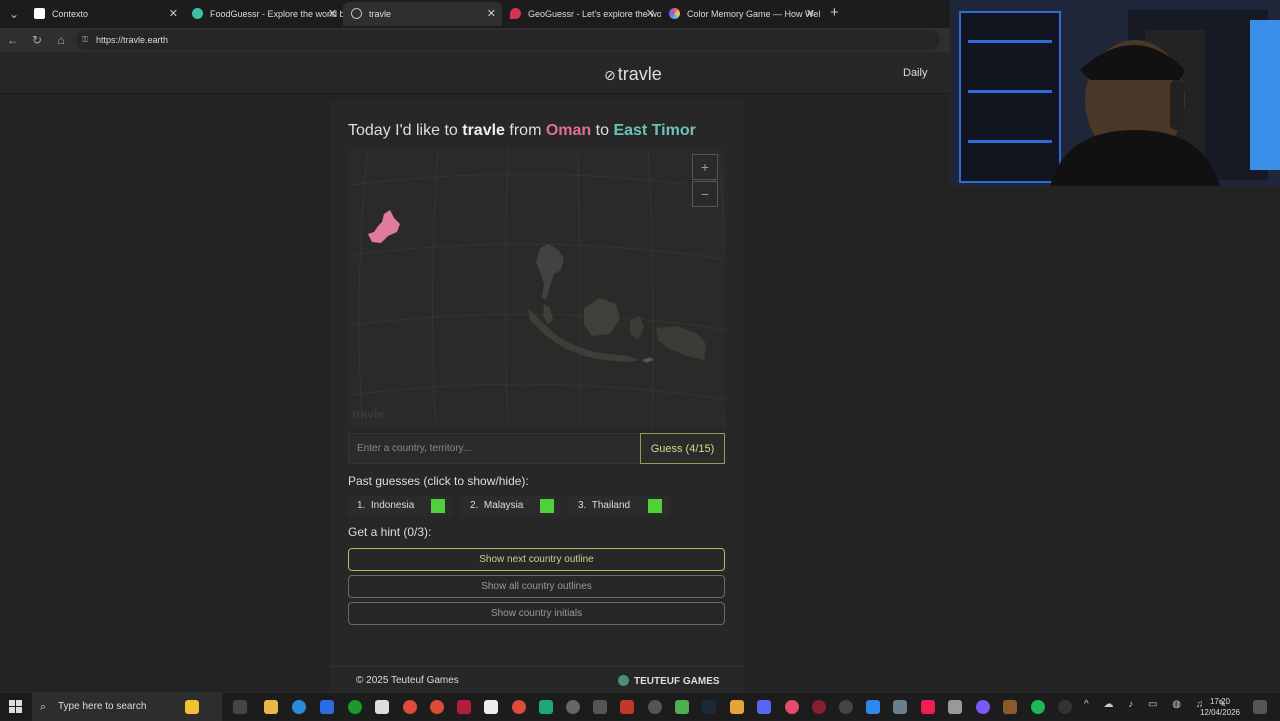 This screenshot has width=1280, height=721. I want to click on app-pin-icon, so click(792, 707).